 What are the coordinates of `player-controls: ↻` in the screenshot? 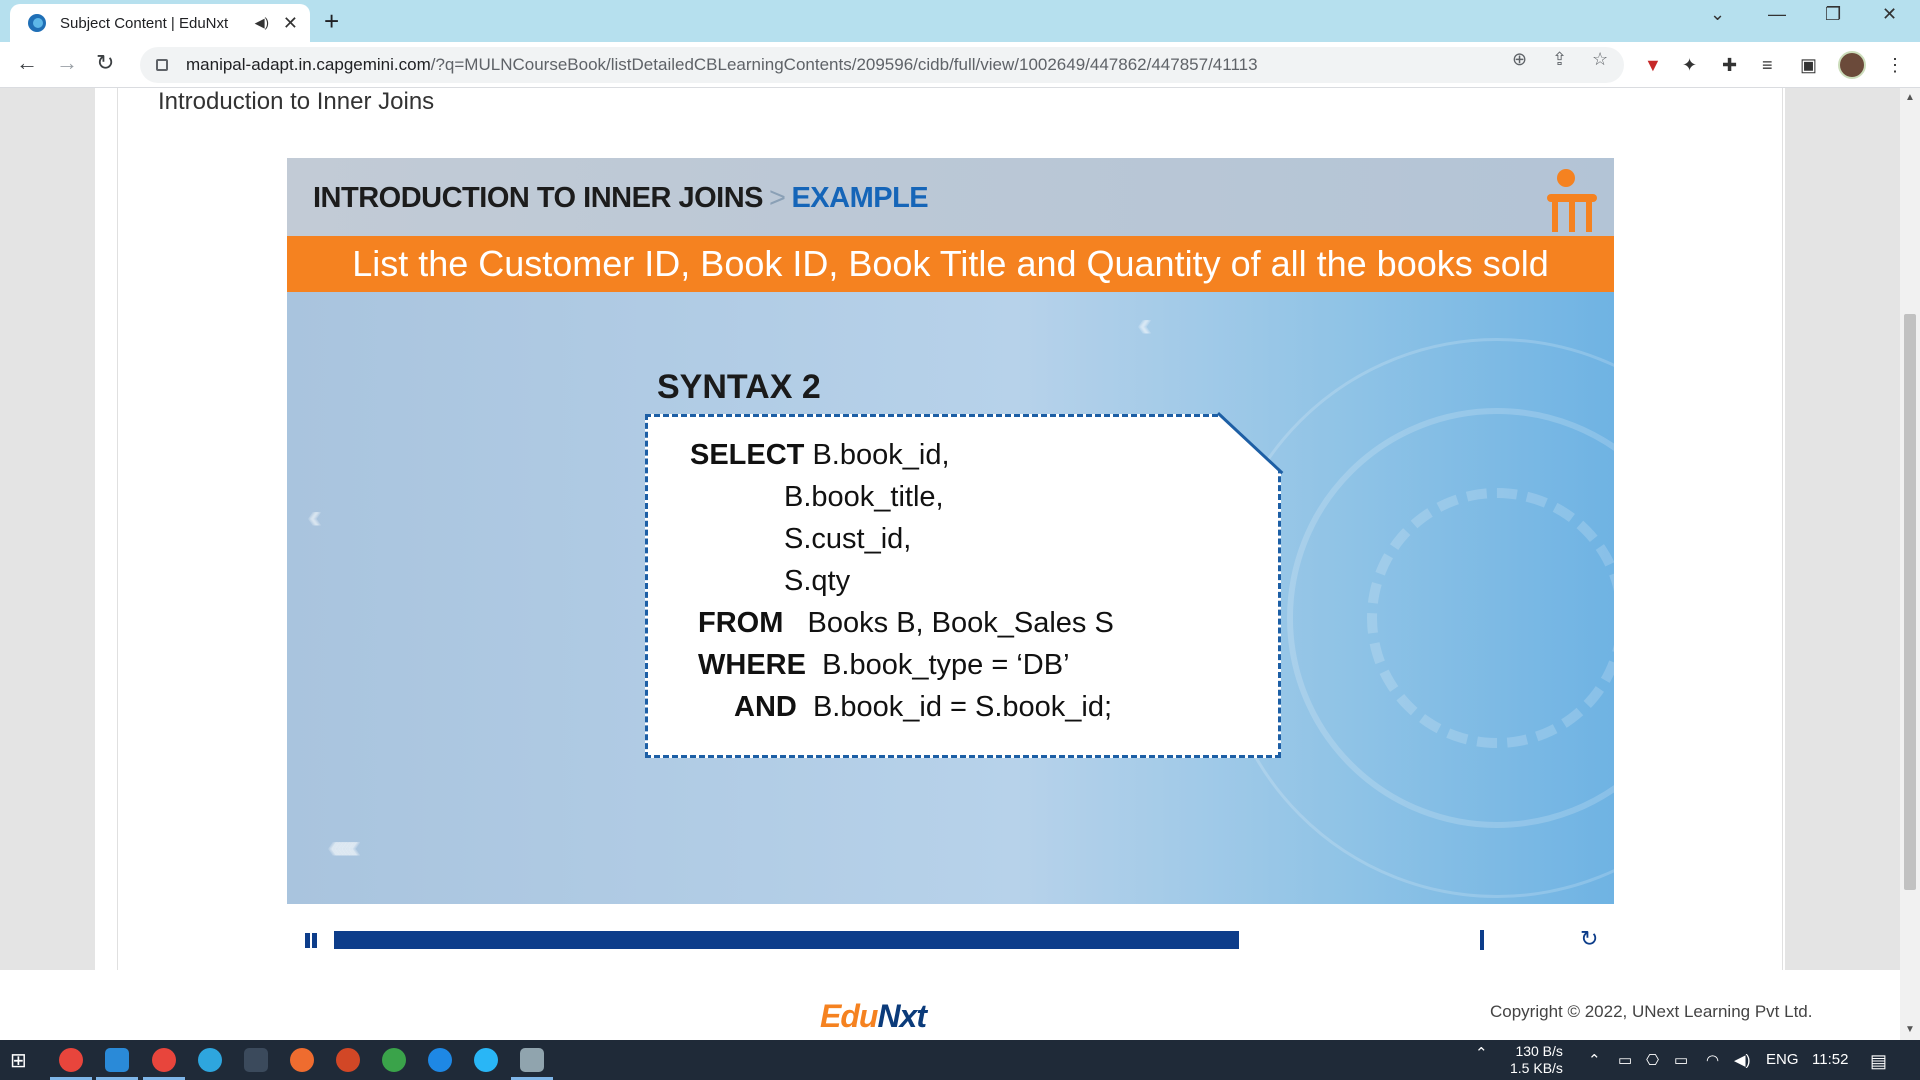 It's located at (950, 939).